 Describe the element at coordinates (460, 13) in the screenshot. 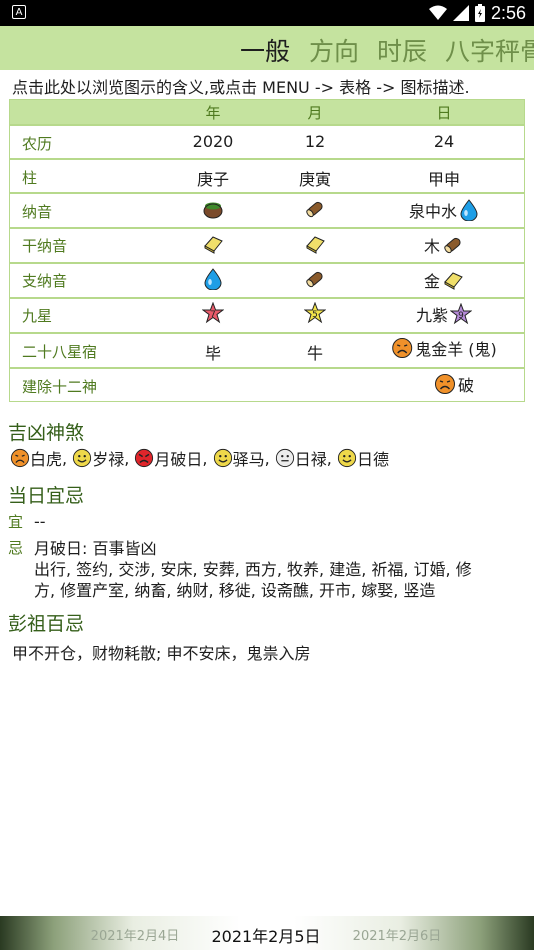

I see `signal-icon` at that location.